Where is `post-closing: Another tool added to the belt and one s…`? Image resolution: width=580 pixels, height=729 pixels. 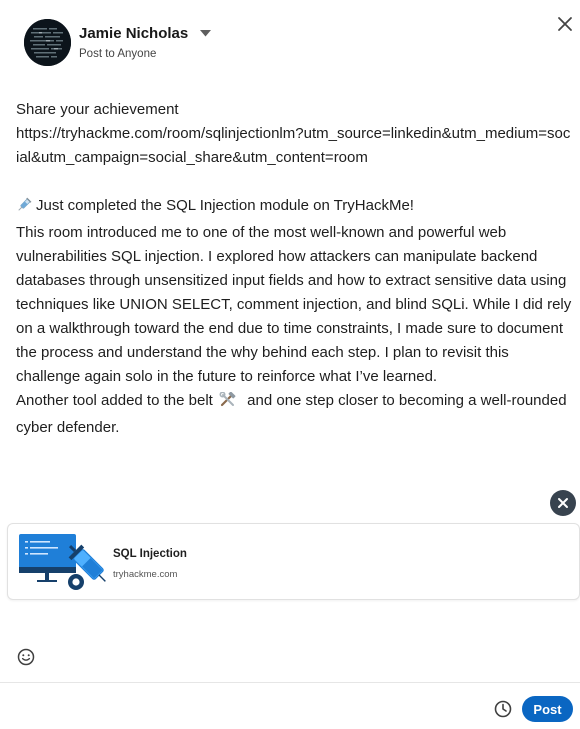 post-closing: Another tool added to the belt and one s… is located at coordinates (294, 414).